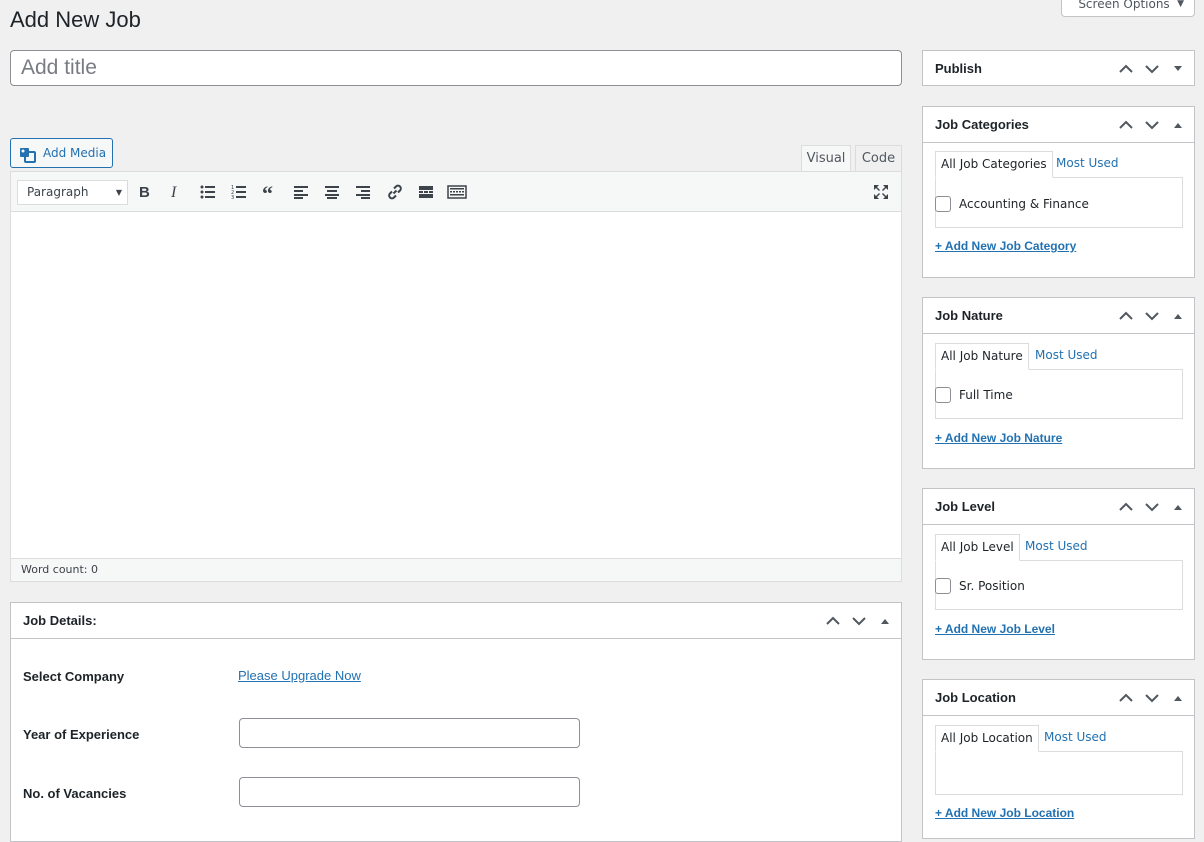 This screenshot has height=842, width=1204. I want to click on job-level-header: Job Level, so click(1058, 507).